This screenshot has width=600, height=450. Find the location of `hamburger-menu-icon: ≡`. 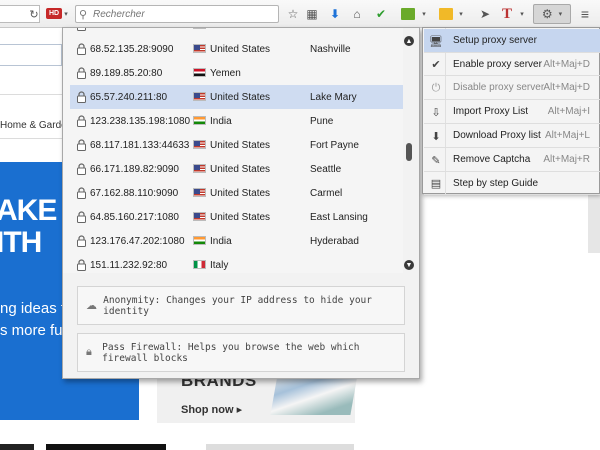

hamburger-menu-icon: ≡ is located at coordinates (585, 14).